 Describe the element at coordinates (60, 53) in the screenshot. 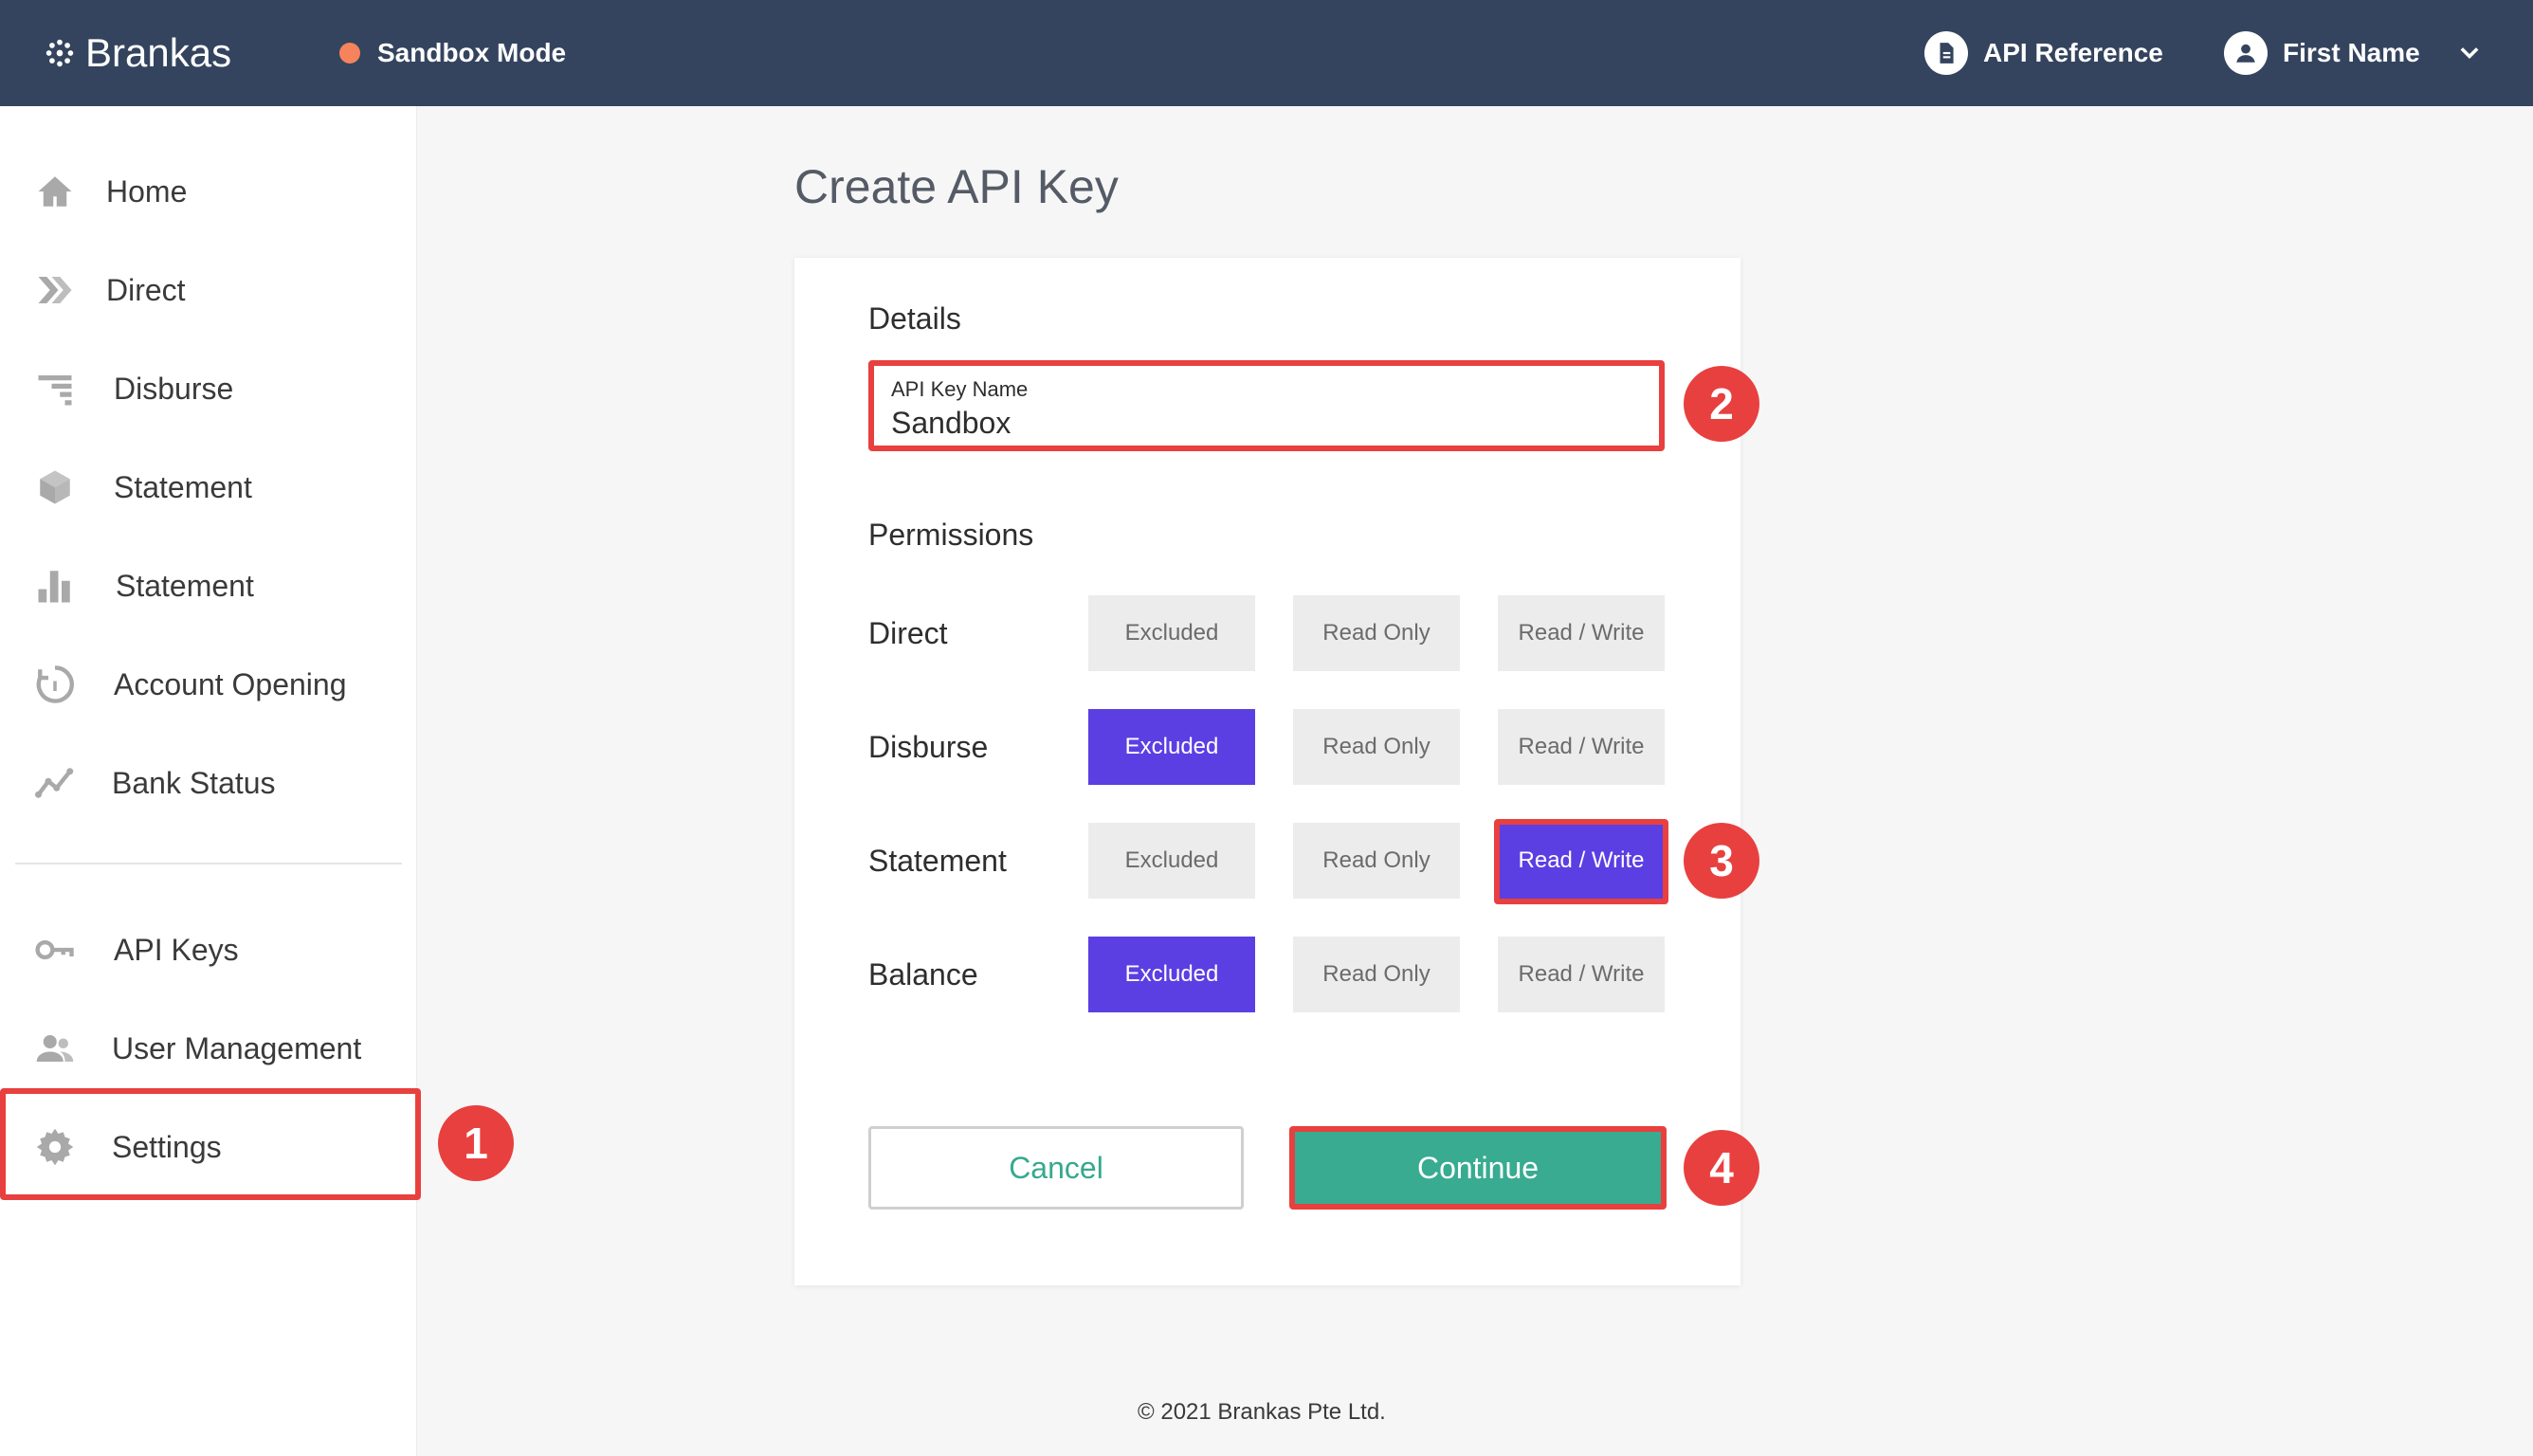

I see `brankas-logo-icon` at that location.